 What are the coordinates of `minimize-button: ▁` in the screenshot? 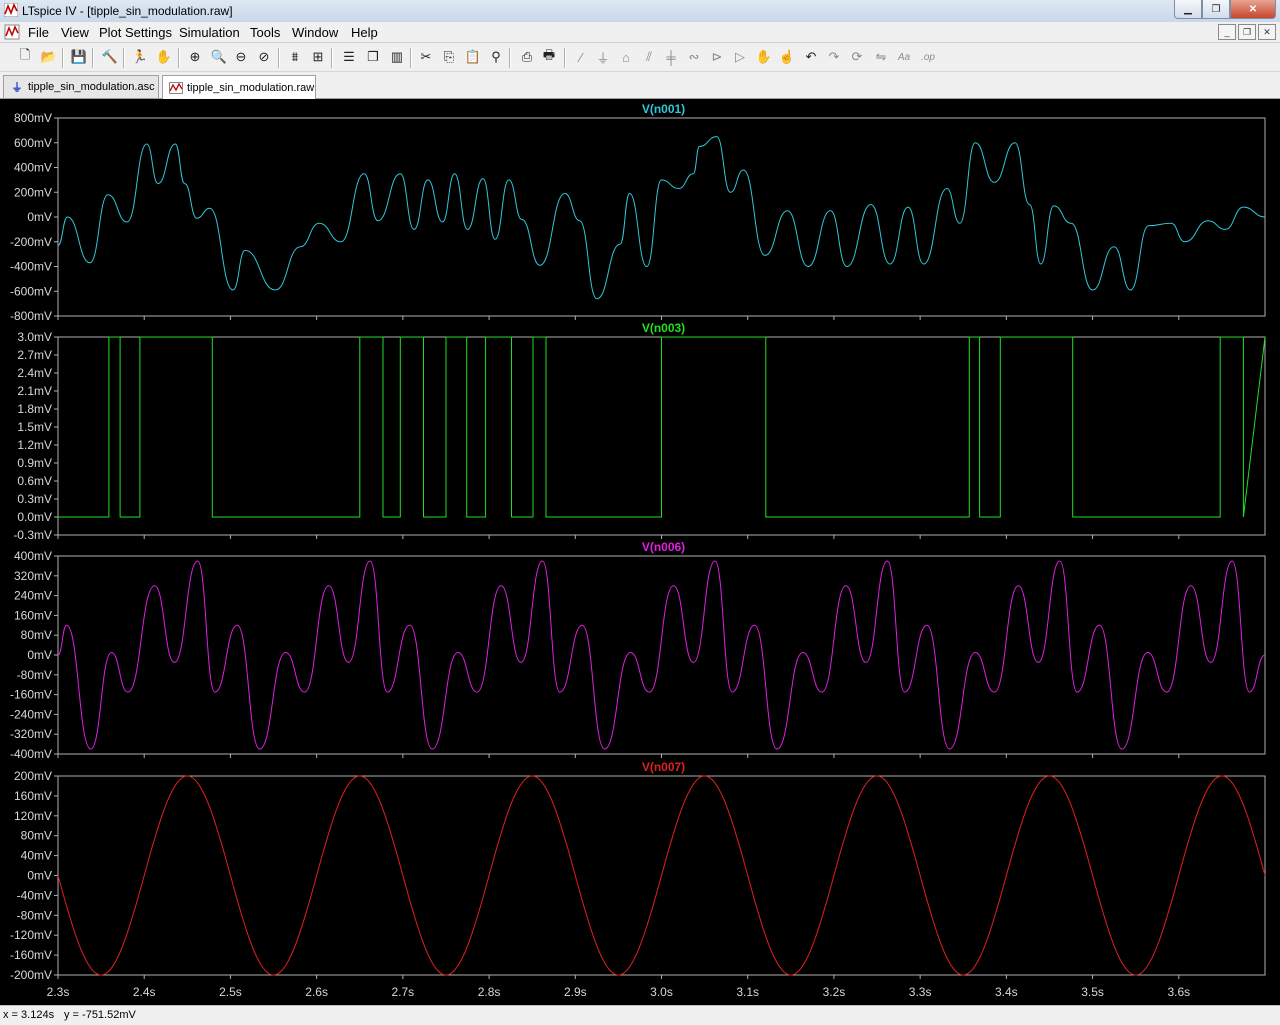 It's located at (1188, 9).